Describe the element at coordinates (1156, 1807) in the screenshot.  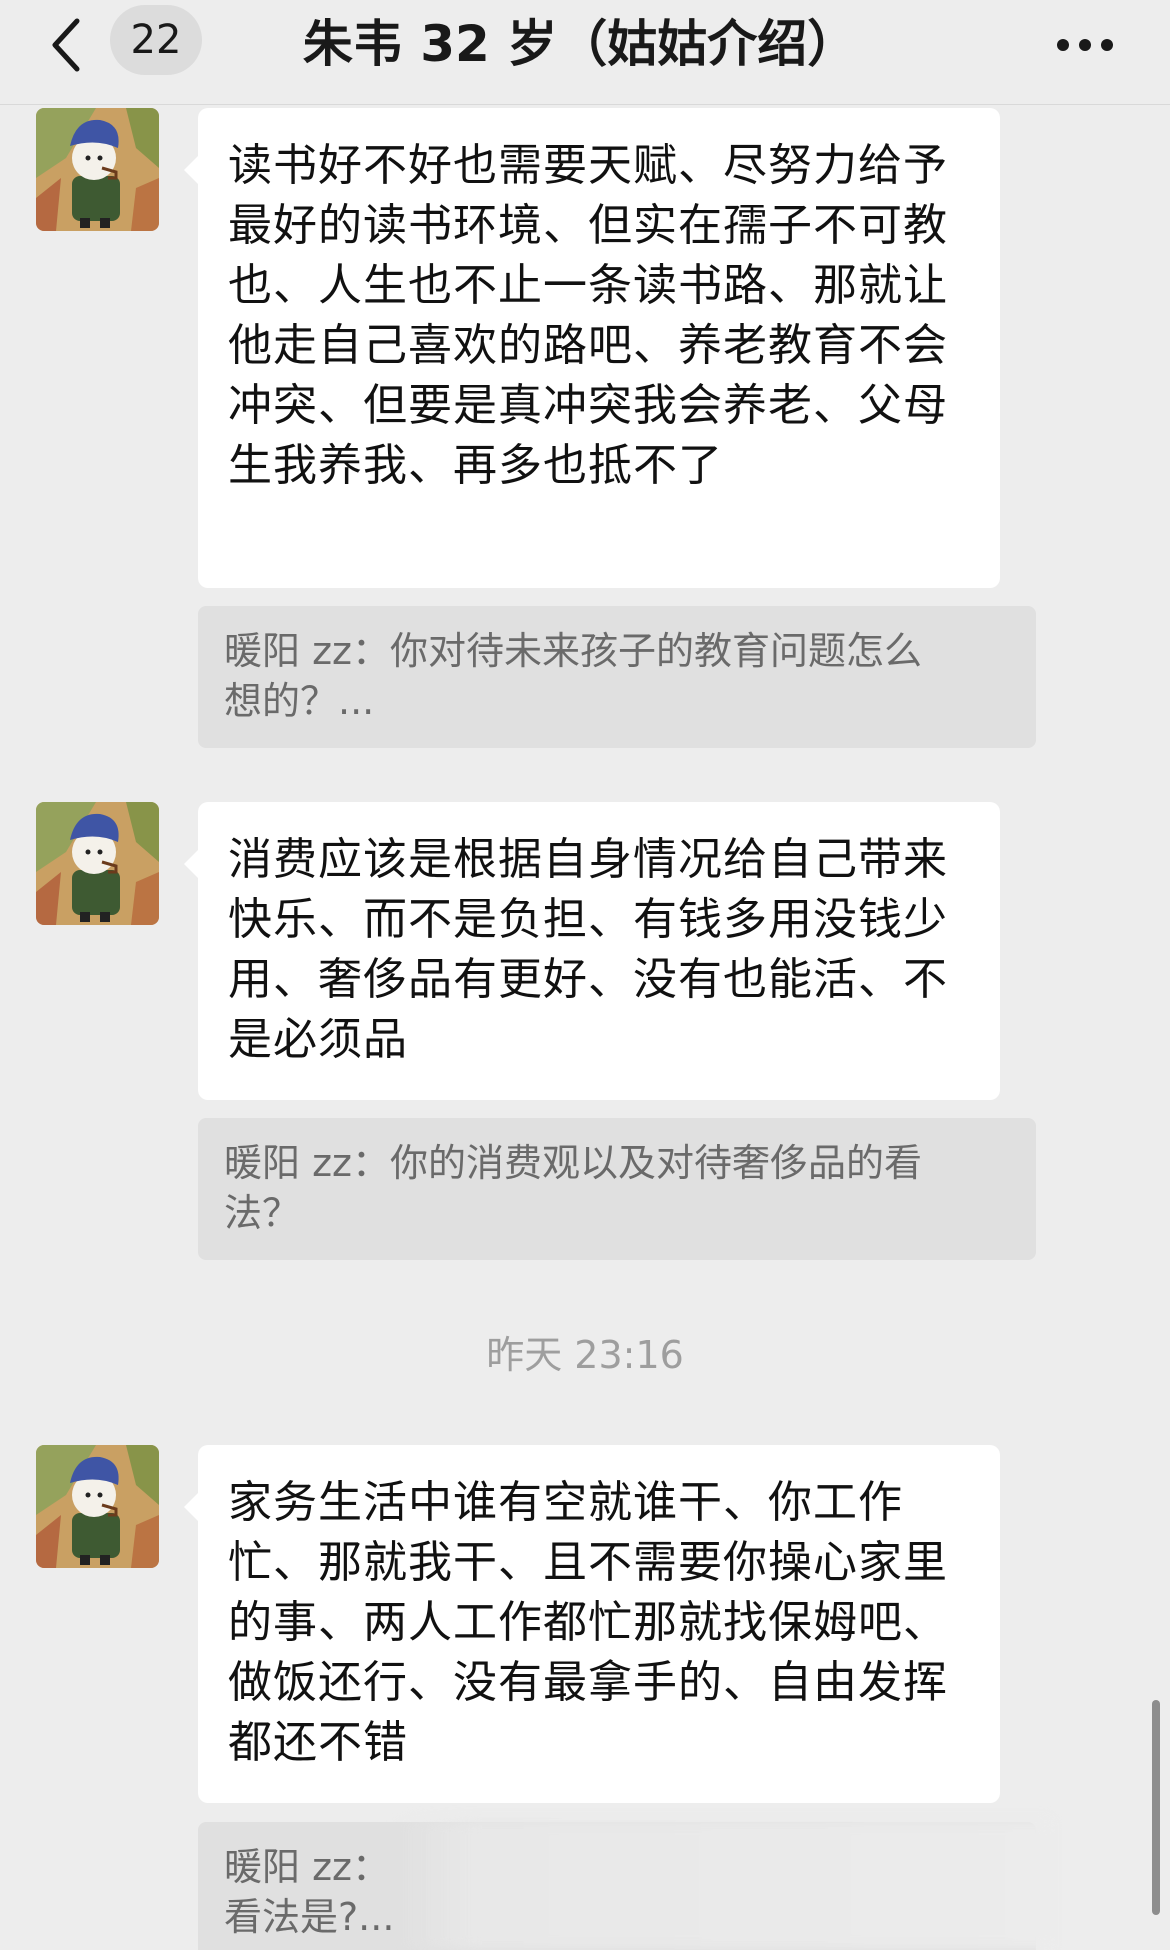
I see `scrollbar` at that location.